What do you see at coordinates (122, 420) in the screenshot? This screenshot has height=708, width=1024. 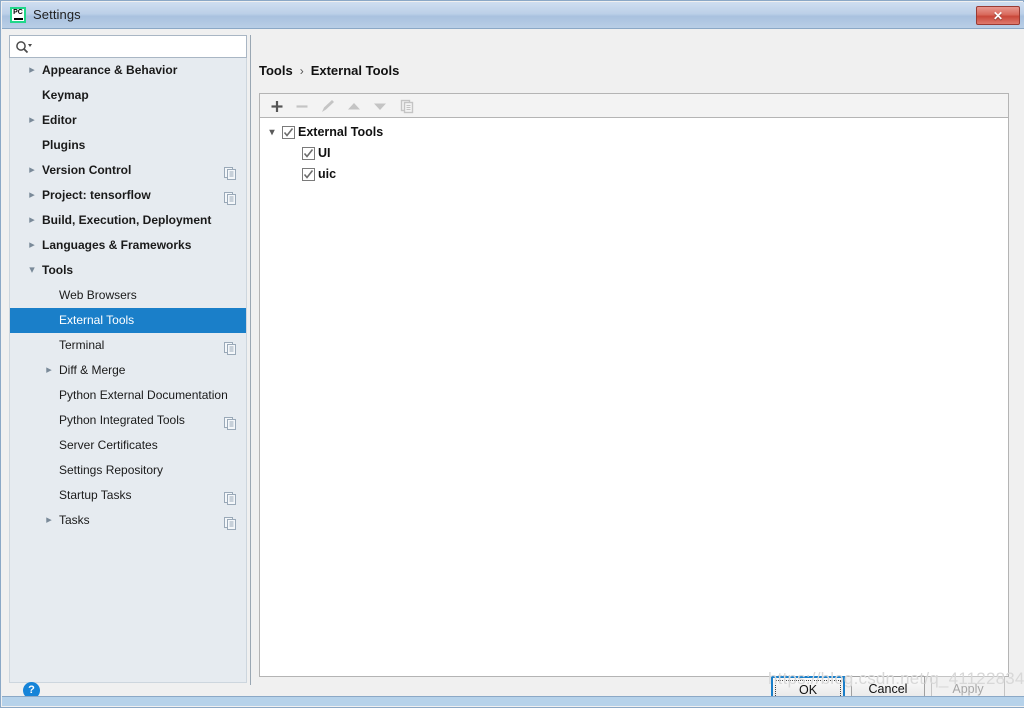 I see `sidebar-item-label: Python Integrated Tools` at bounding box center [122, 420].